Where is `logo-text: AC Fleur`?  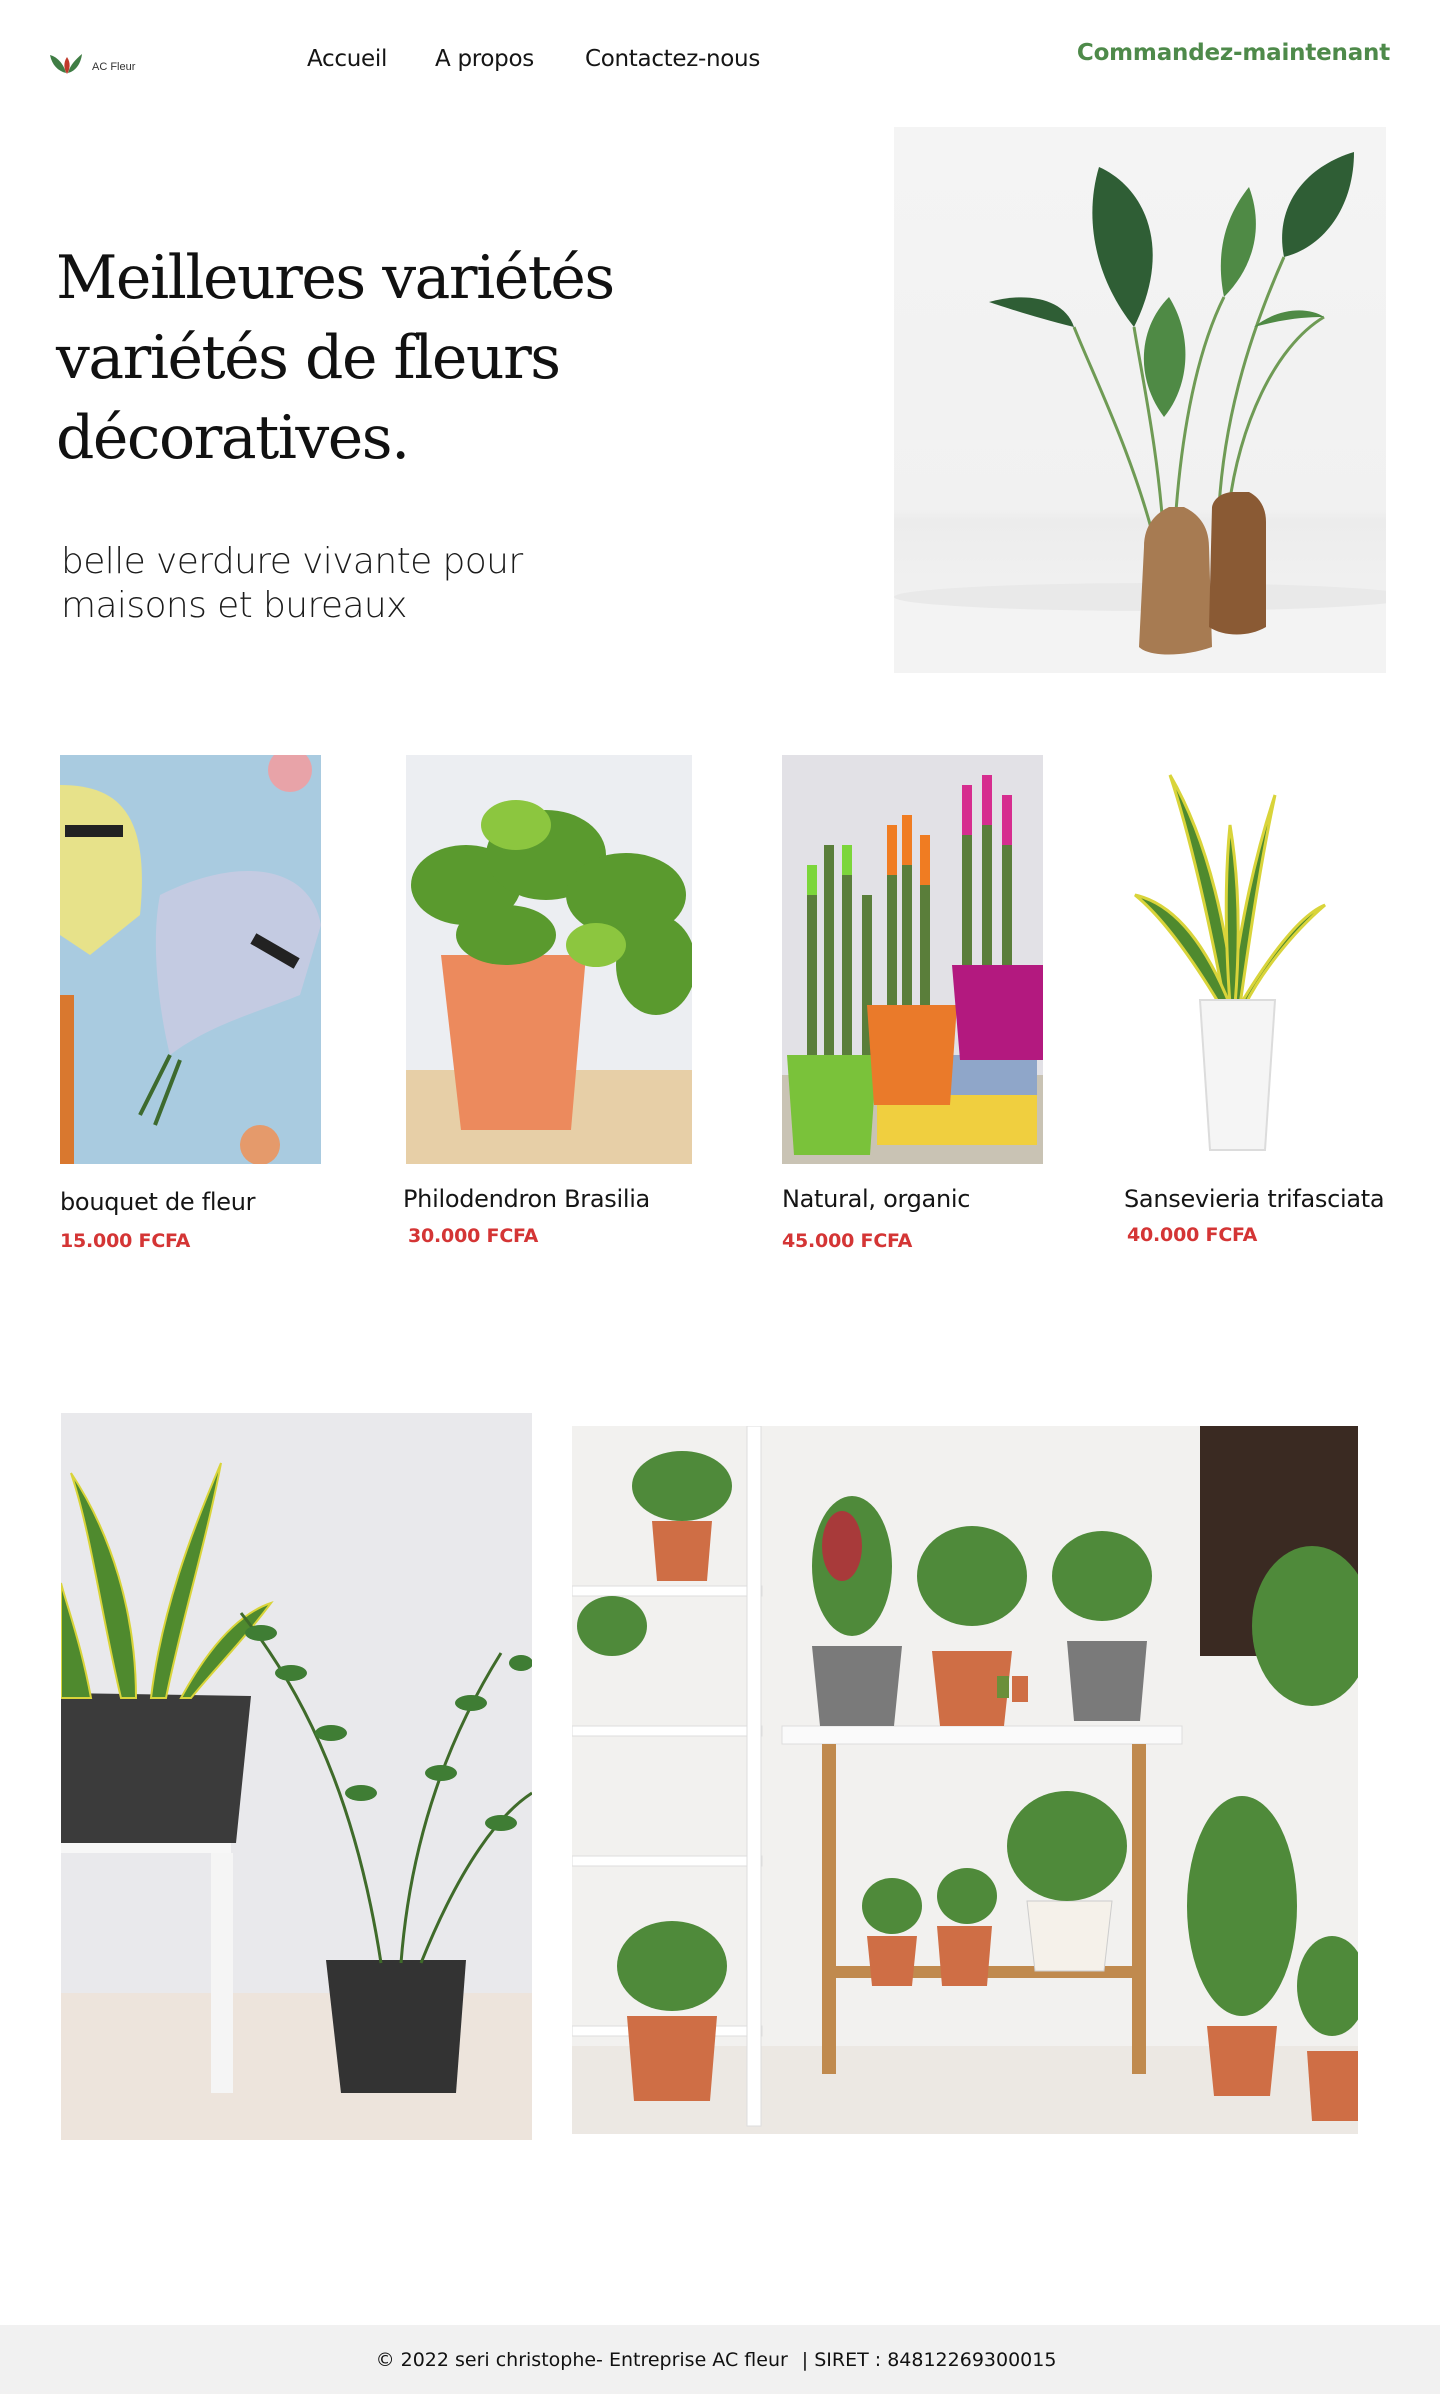
logo-text: AC Fleur is located at coordinates (114, 67).